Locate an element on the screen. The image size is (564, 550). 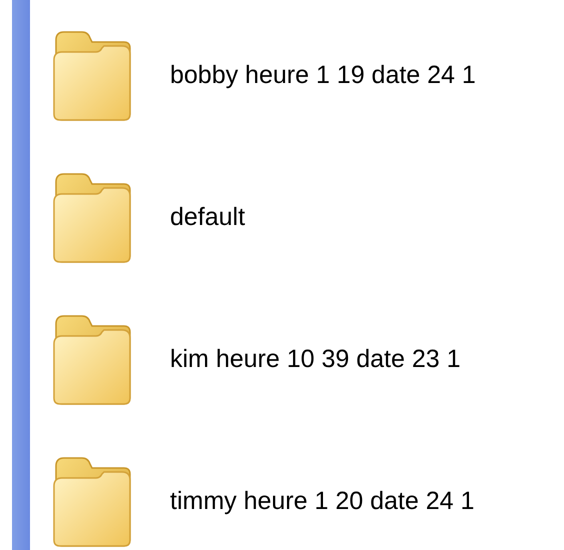
folder-name: bobby heure 1 19 date 24 1 is located at coordinates (323, 75).